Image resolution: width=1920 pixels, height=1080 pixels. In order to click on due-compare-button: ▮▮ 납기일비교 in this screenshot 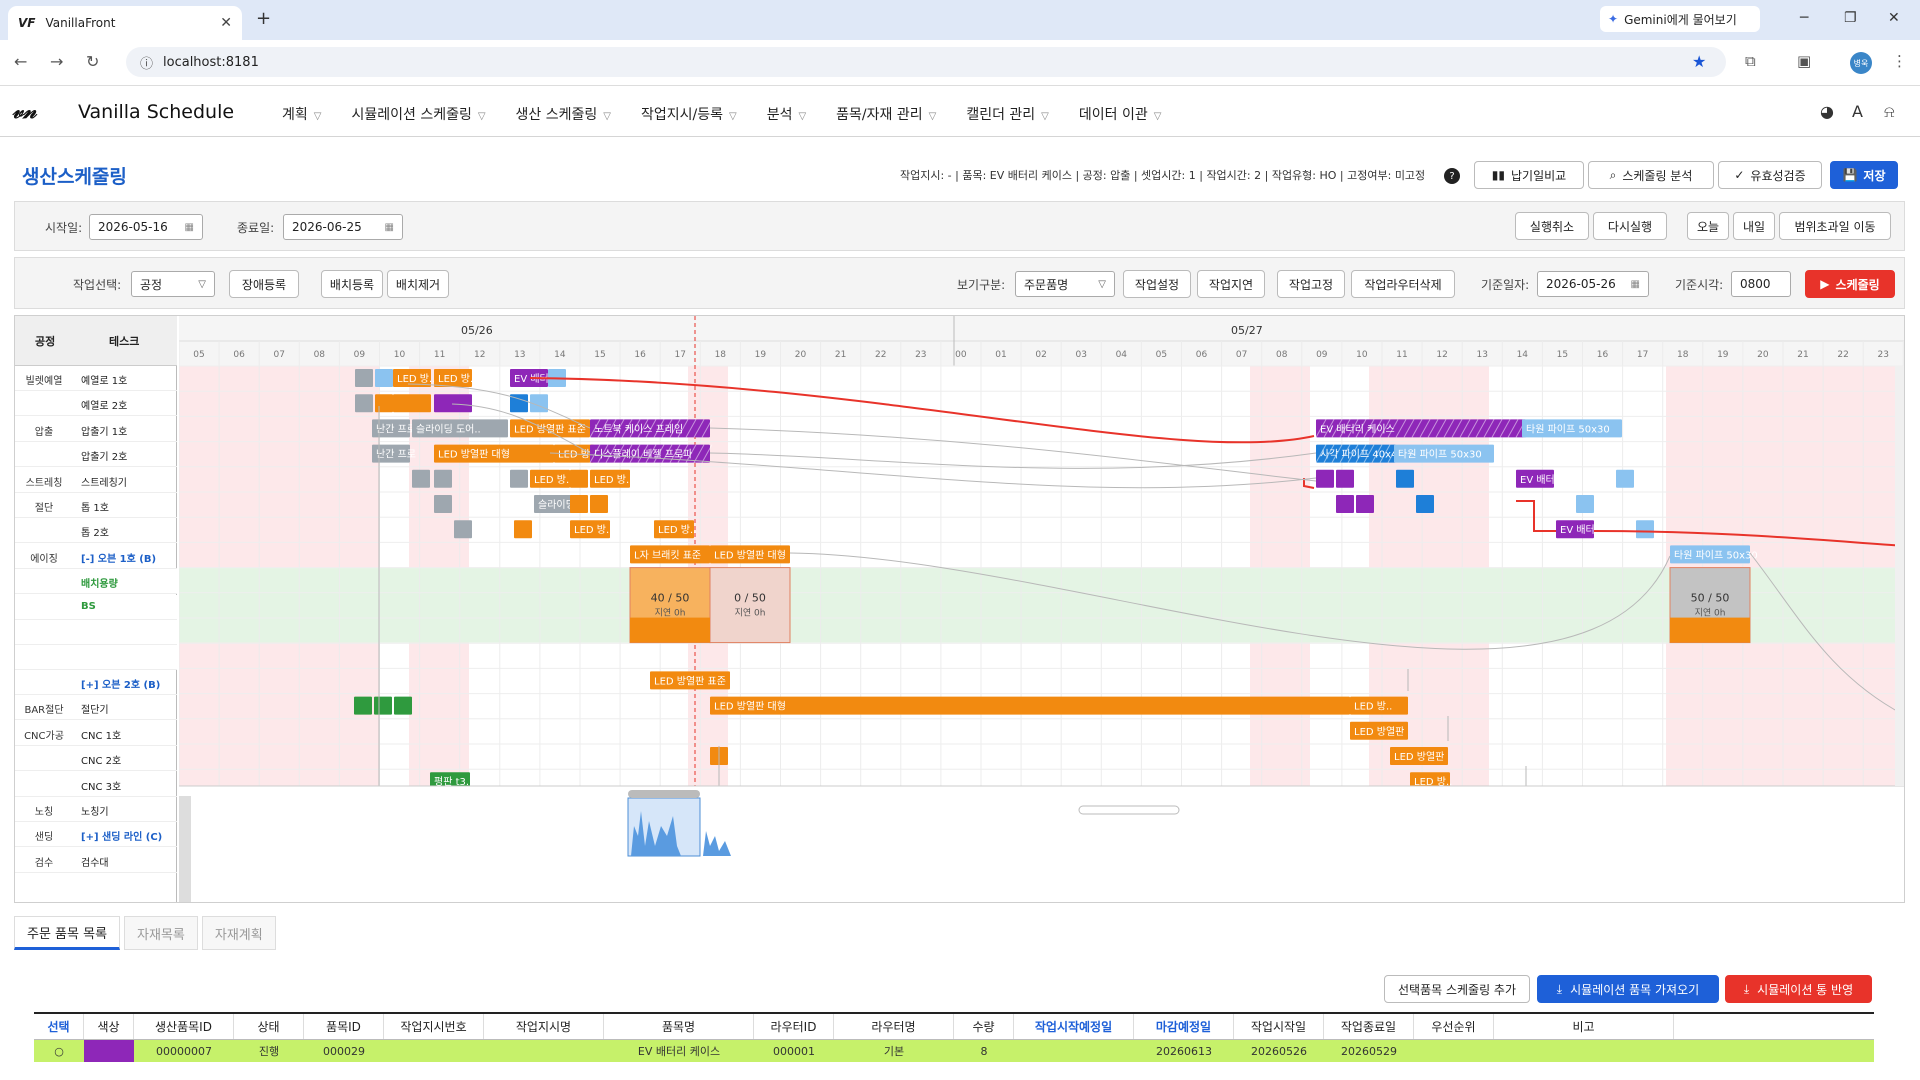, I will do `click(1529, 175)`.